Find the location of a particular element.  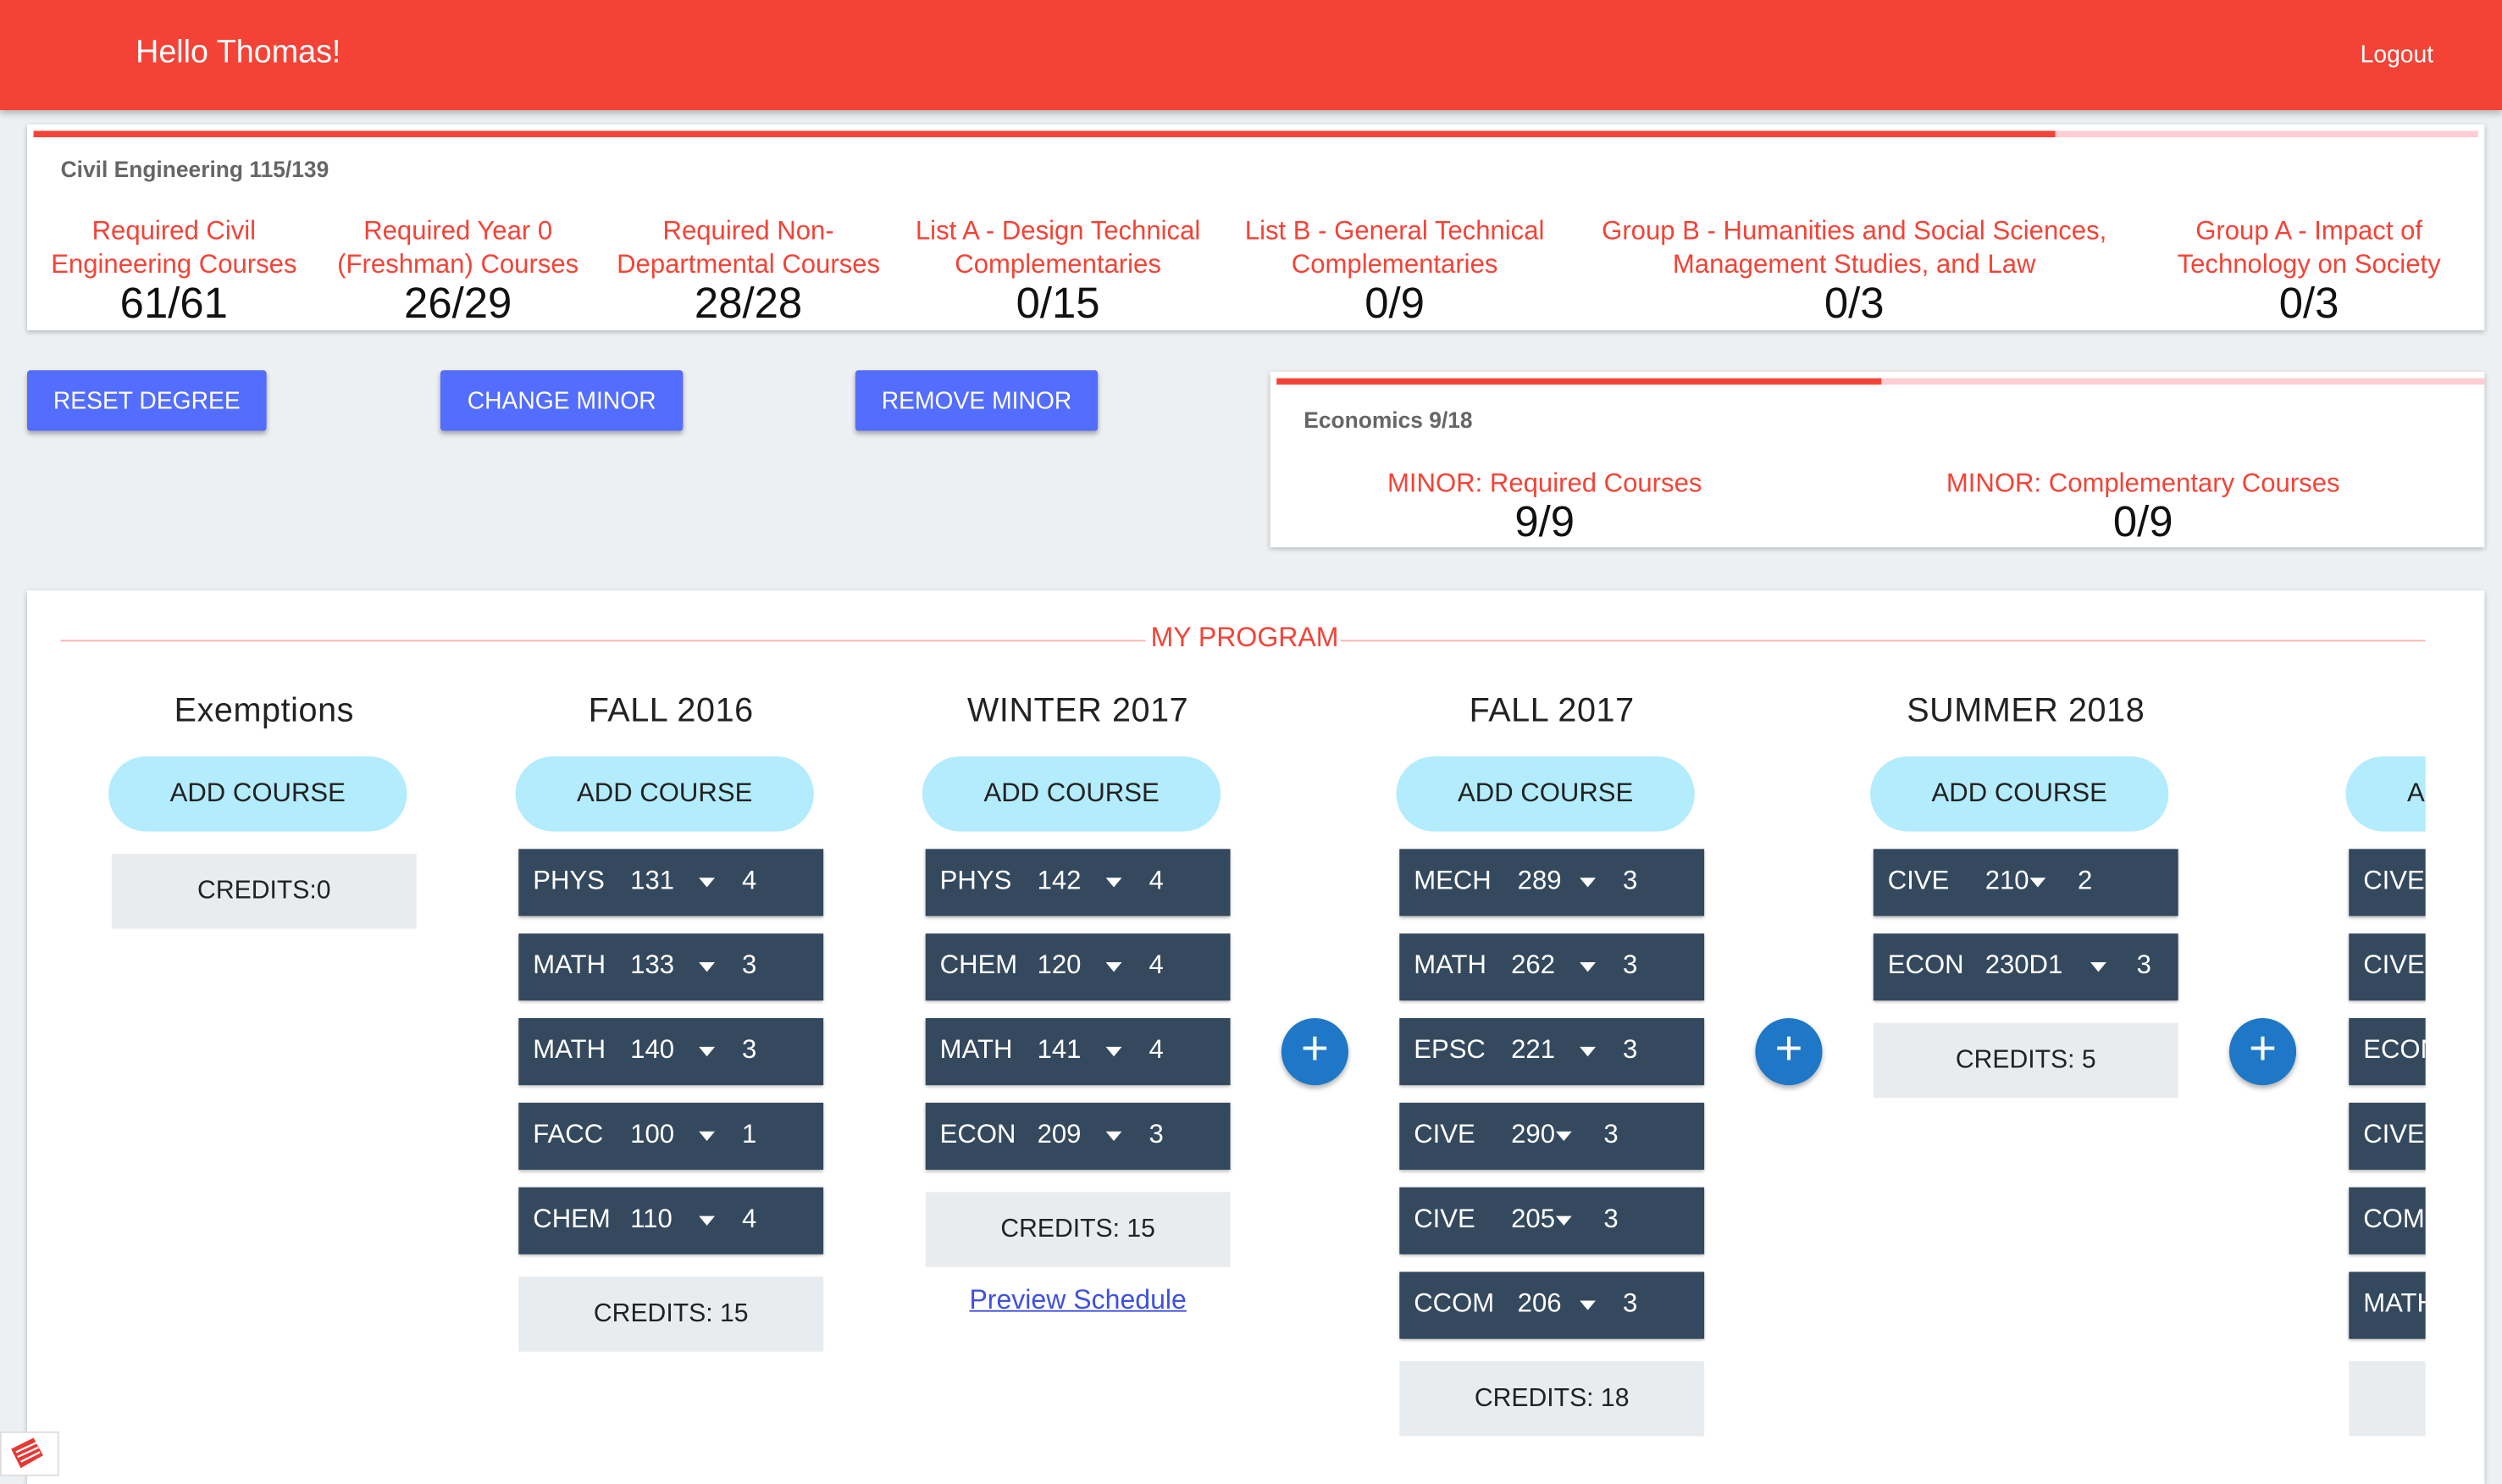

course-chip: MATH 262 3 is located at coordinates (1552, 967).